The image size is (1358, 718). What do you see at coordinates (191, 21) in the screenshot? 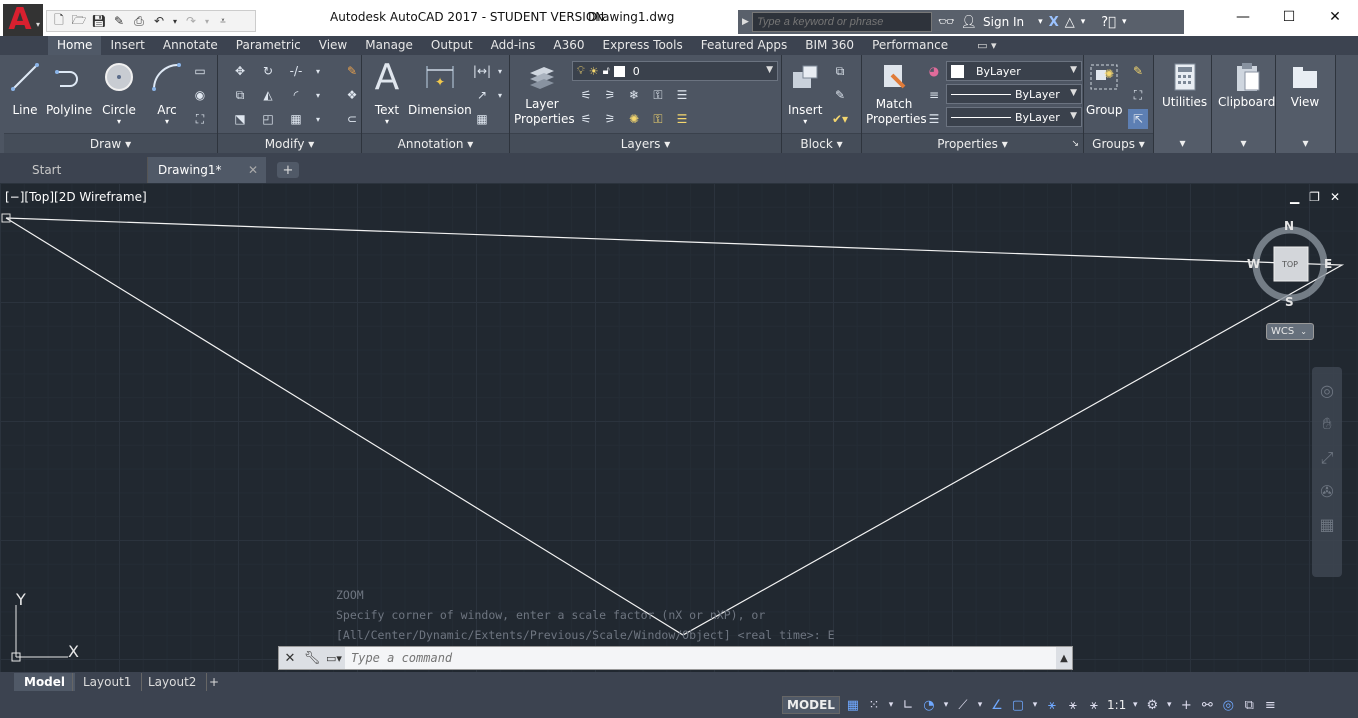
I see `redo-icon: ↷` at bounding box center [191, 21].